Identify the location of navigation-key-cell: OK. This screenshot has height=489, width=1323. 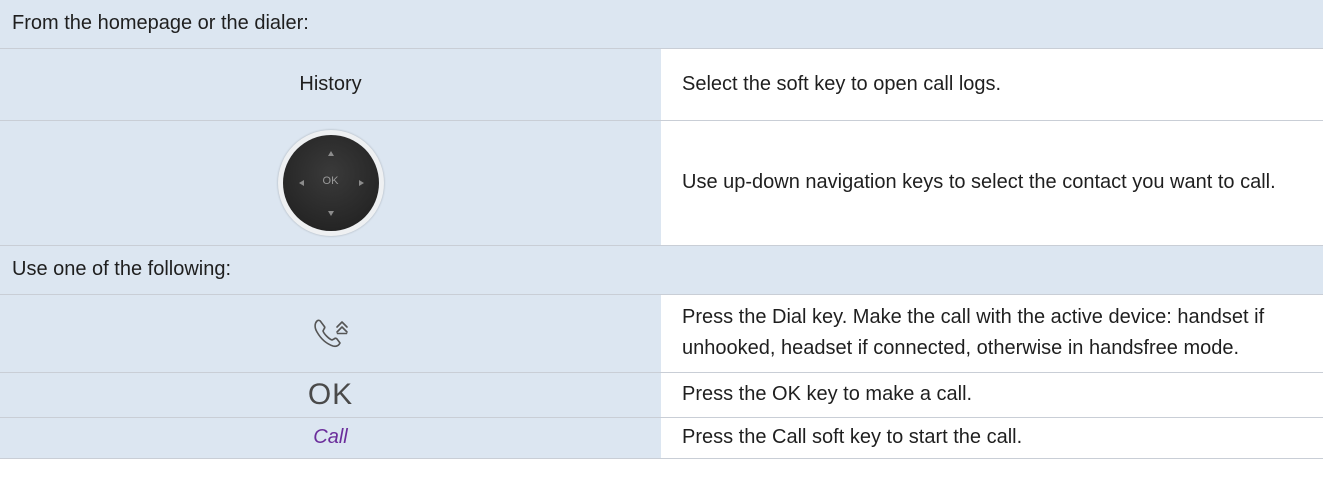
(331, 183).